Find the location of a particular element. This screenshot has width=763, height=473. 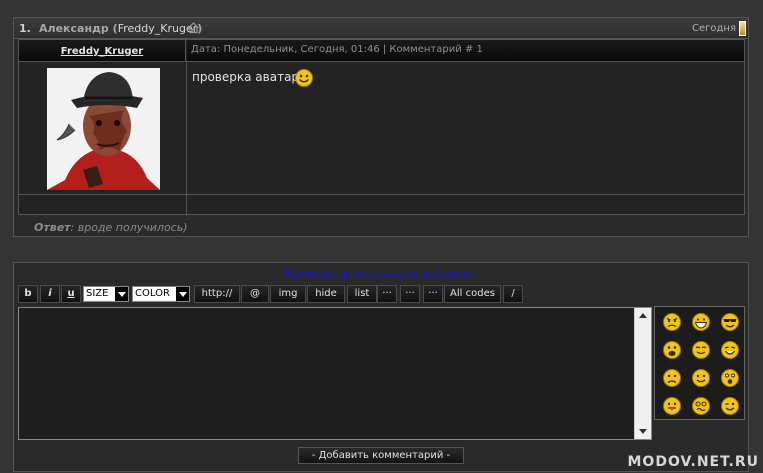

reply-label: Ответ is located at coordinates (52, 227).